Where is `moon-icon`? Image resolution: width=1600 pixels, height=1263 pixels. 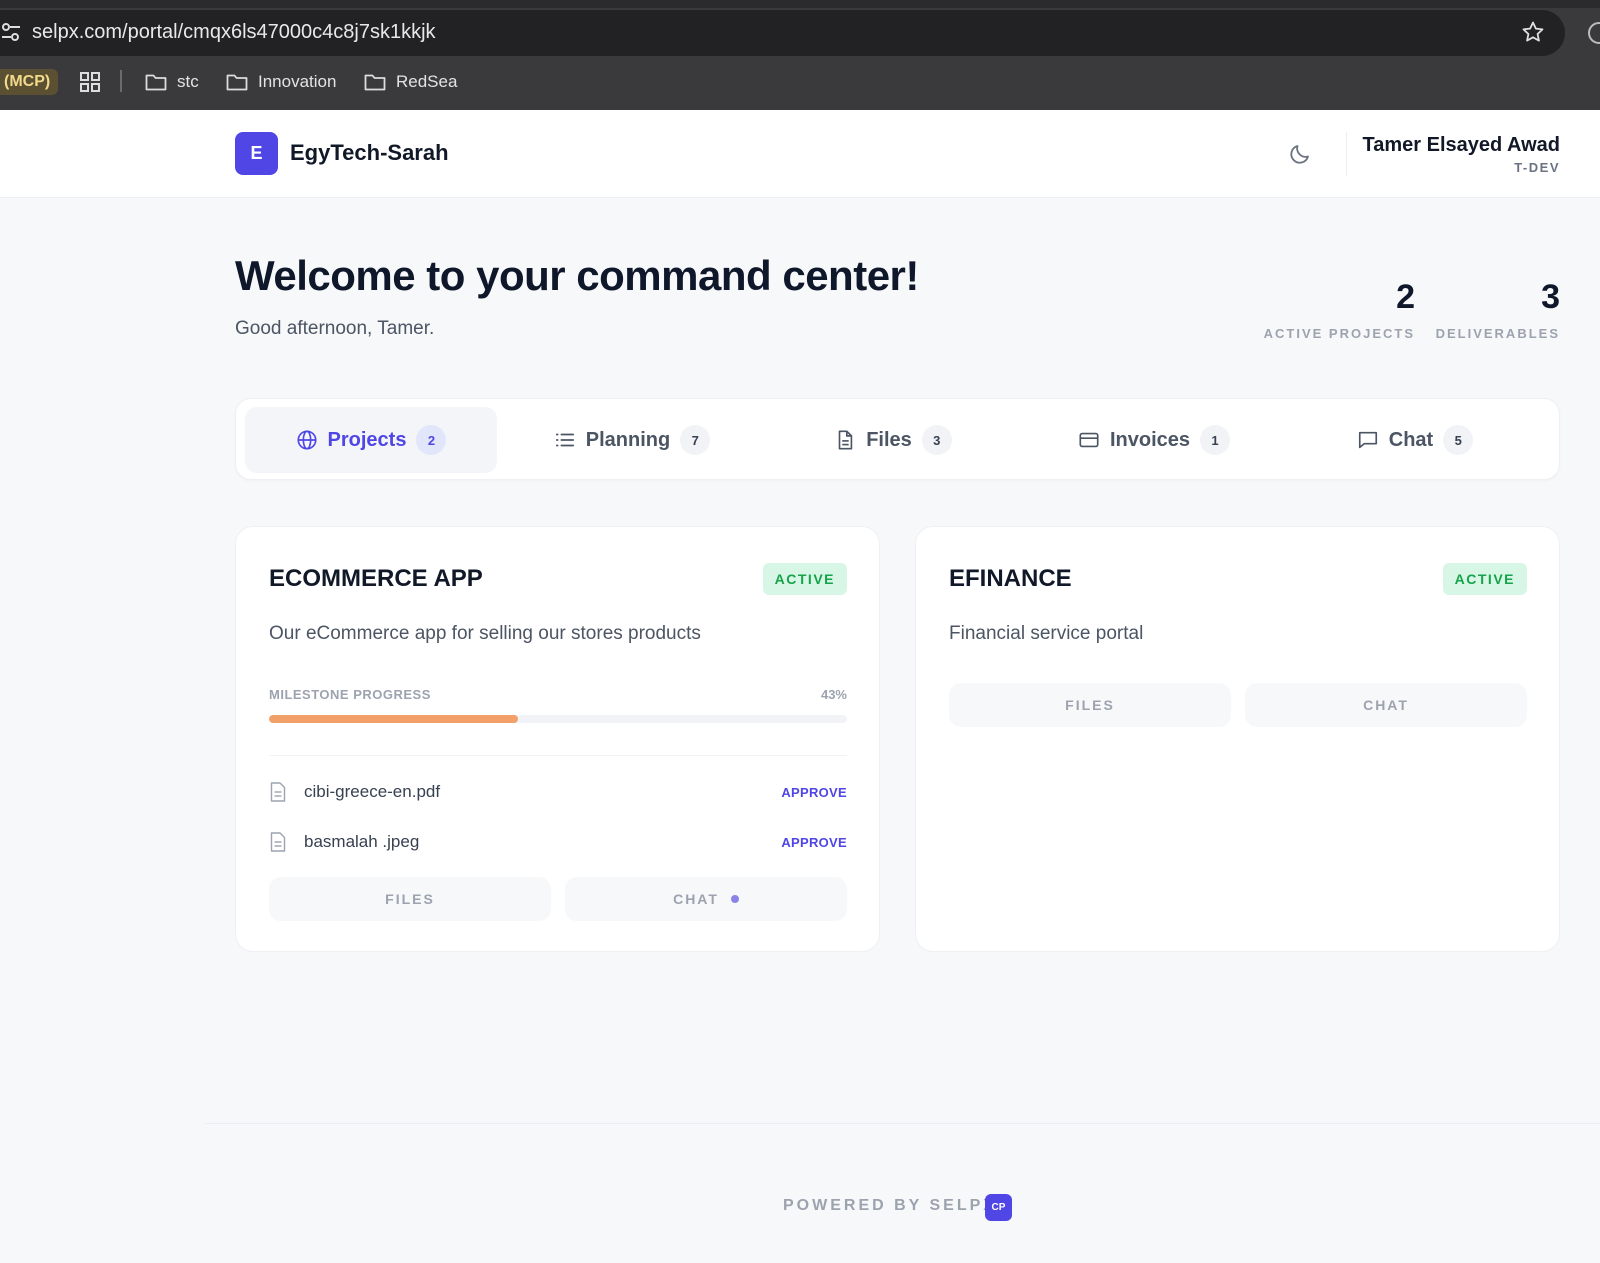 moon-icon is located at coordinates (1300, 154).